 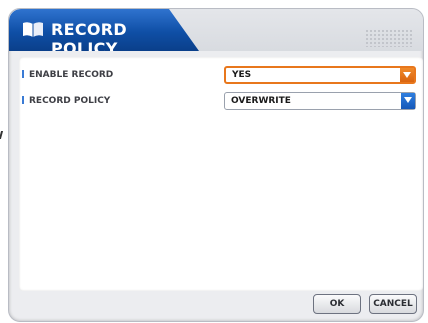 I want to click on record-policy-label: RECORD POLICY, so click(x=66, y=101).